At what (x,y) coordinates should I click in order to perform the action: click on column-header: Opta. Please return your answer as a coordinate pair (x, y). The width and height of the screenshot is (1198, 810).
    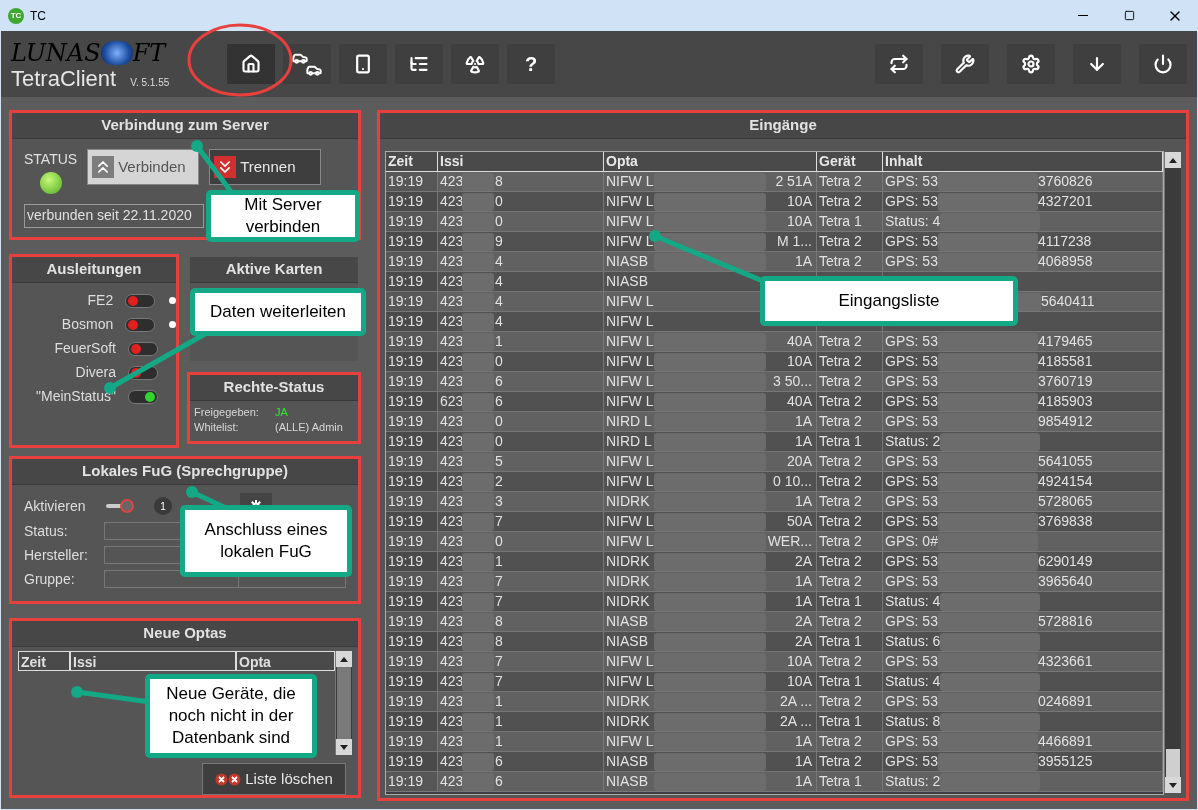
    Looking at the image, I should click on (285, 661).